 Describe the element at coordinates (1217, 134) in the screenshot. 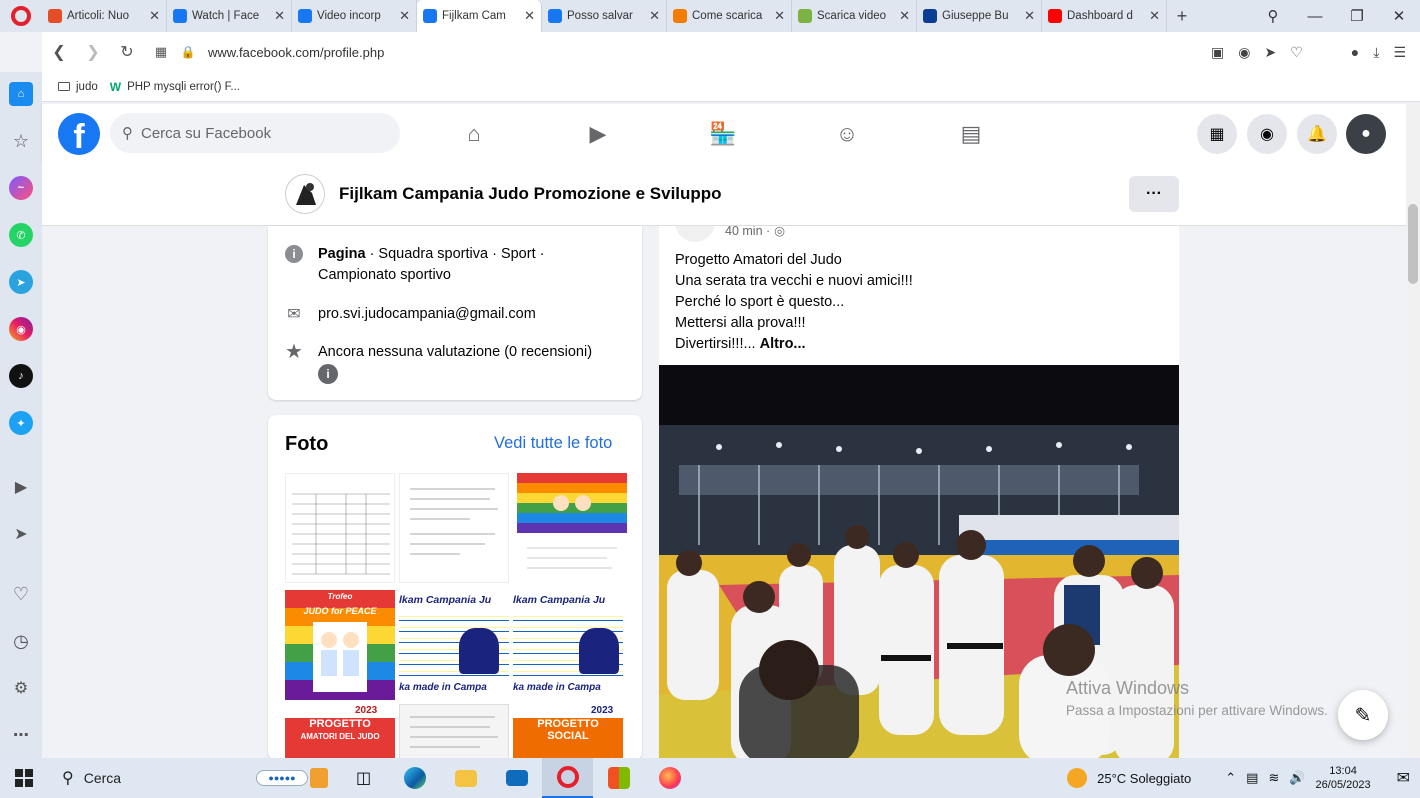

I see `menu-grid-button: ▦` at that location.